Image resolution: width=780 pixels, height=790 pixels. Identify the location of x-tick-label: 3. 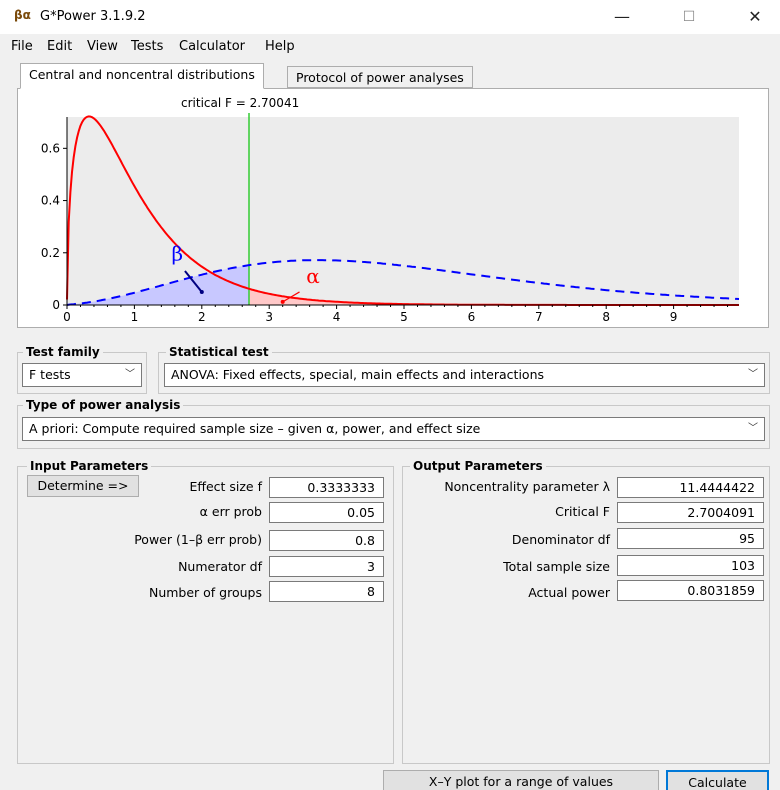
(269, 316).